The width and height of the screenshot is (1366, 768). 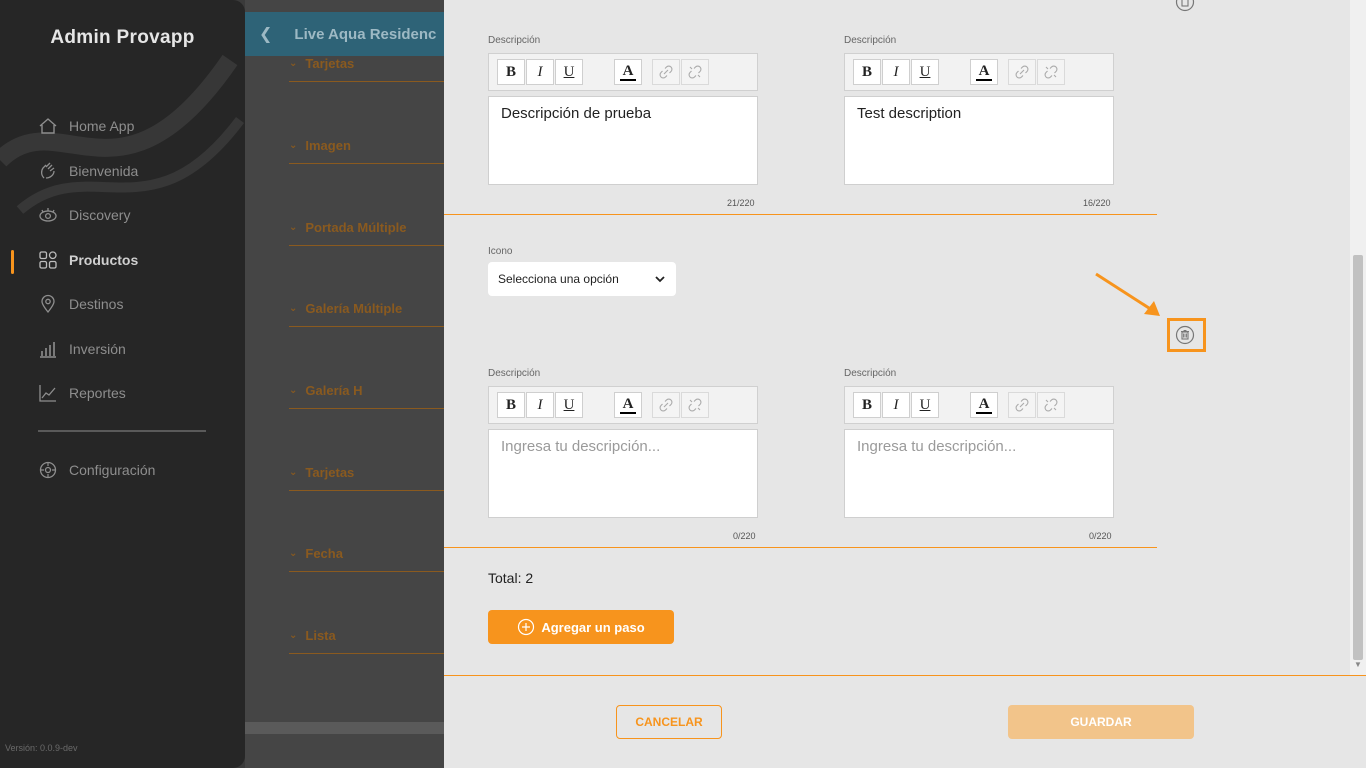 What do you see at coordinates (12, 262) in the screenshot?
I see `active-indicator` at bounding box center [12, 262].